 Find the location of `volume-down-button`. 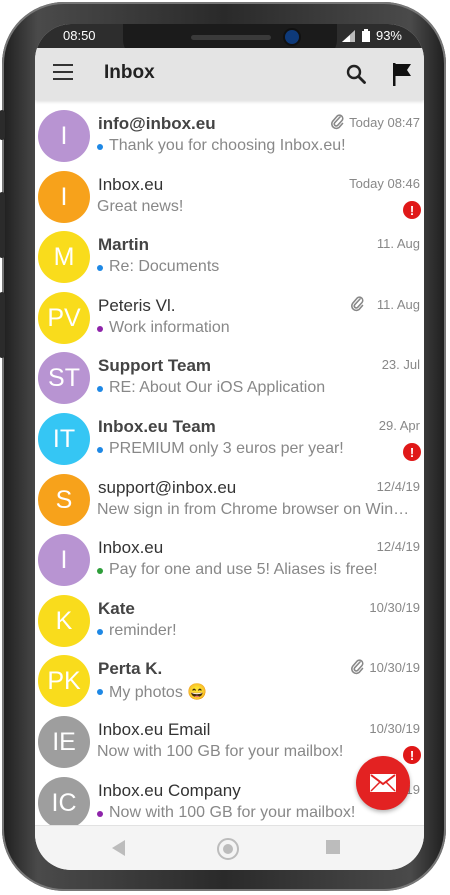

volume-down-button is located at coordinates (2, 325).